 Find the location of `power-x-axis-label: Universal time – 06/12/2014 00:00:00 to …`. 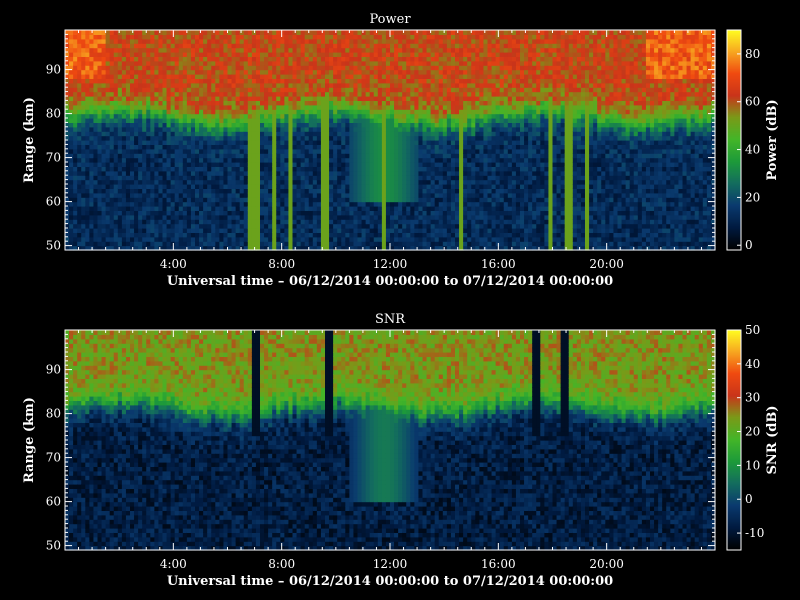

power-x-axis-label: Universal time – 06/12/2014 00:00:00 to … is located at coordinates (390, 281).